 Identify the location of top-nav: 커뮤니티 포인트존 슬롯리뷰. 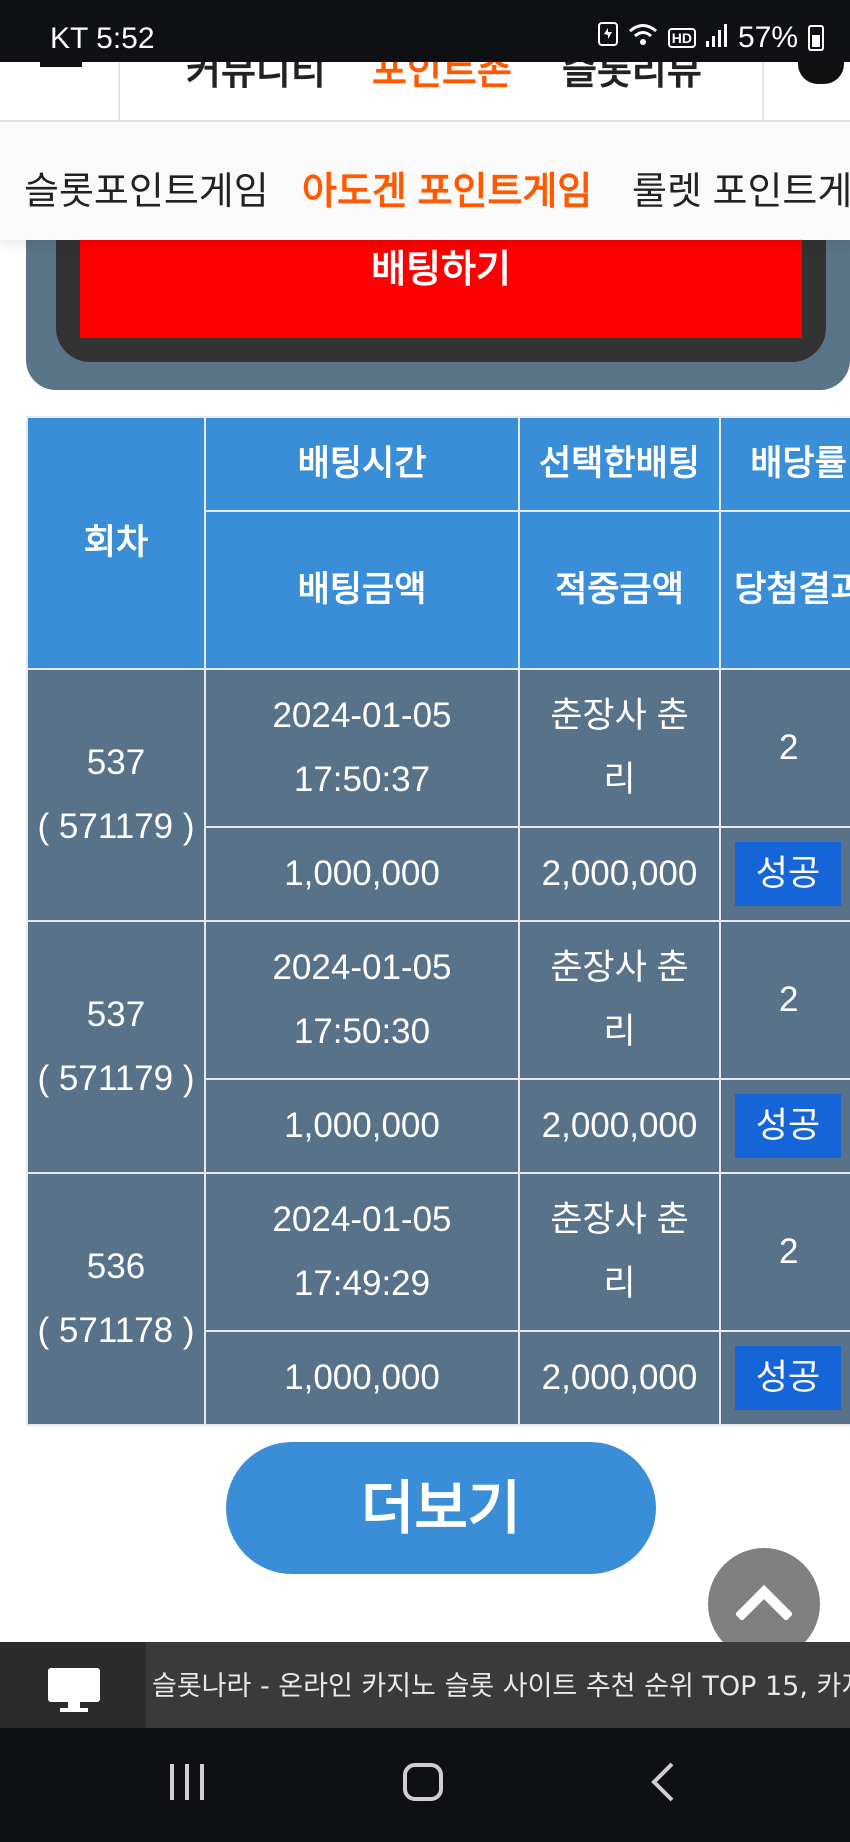
(425, 92).